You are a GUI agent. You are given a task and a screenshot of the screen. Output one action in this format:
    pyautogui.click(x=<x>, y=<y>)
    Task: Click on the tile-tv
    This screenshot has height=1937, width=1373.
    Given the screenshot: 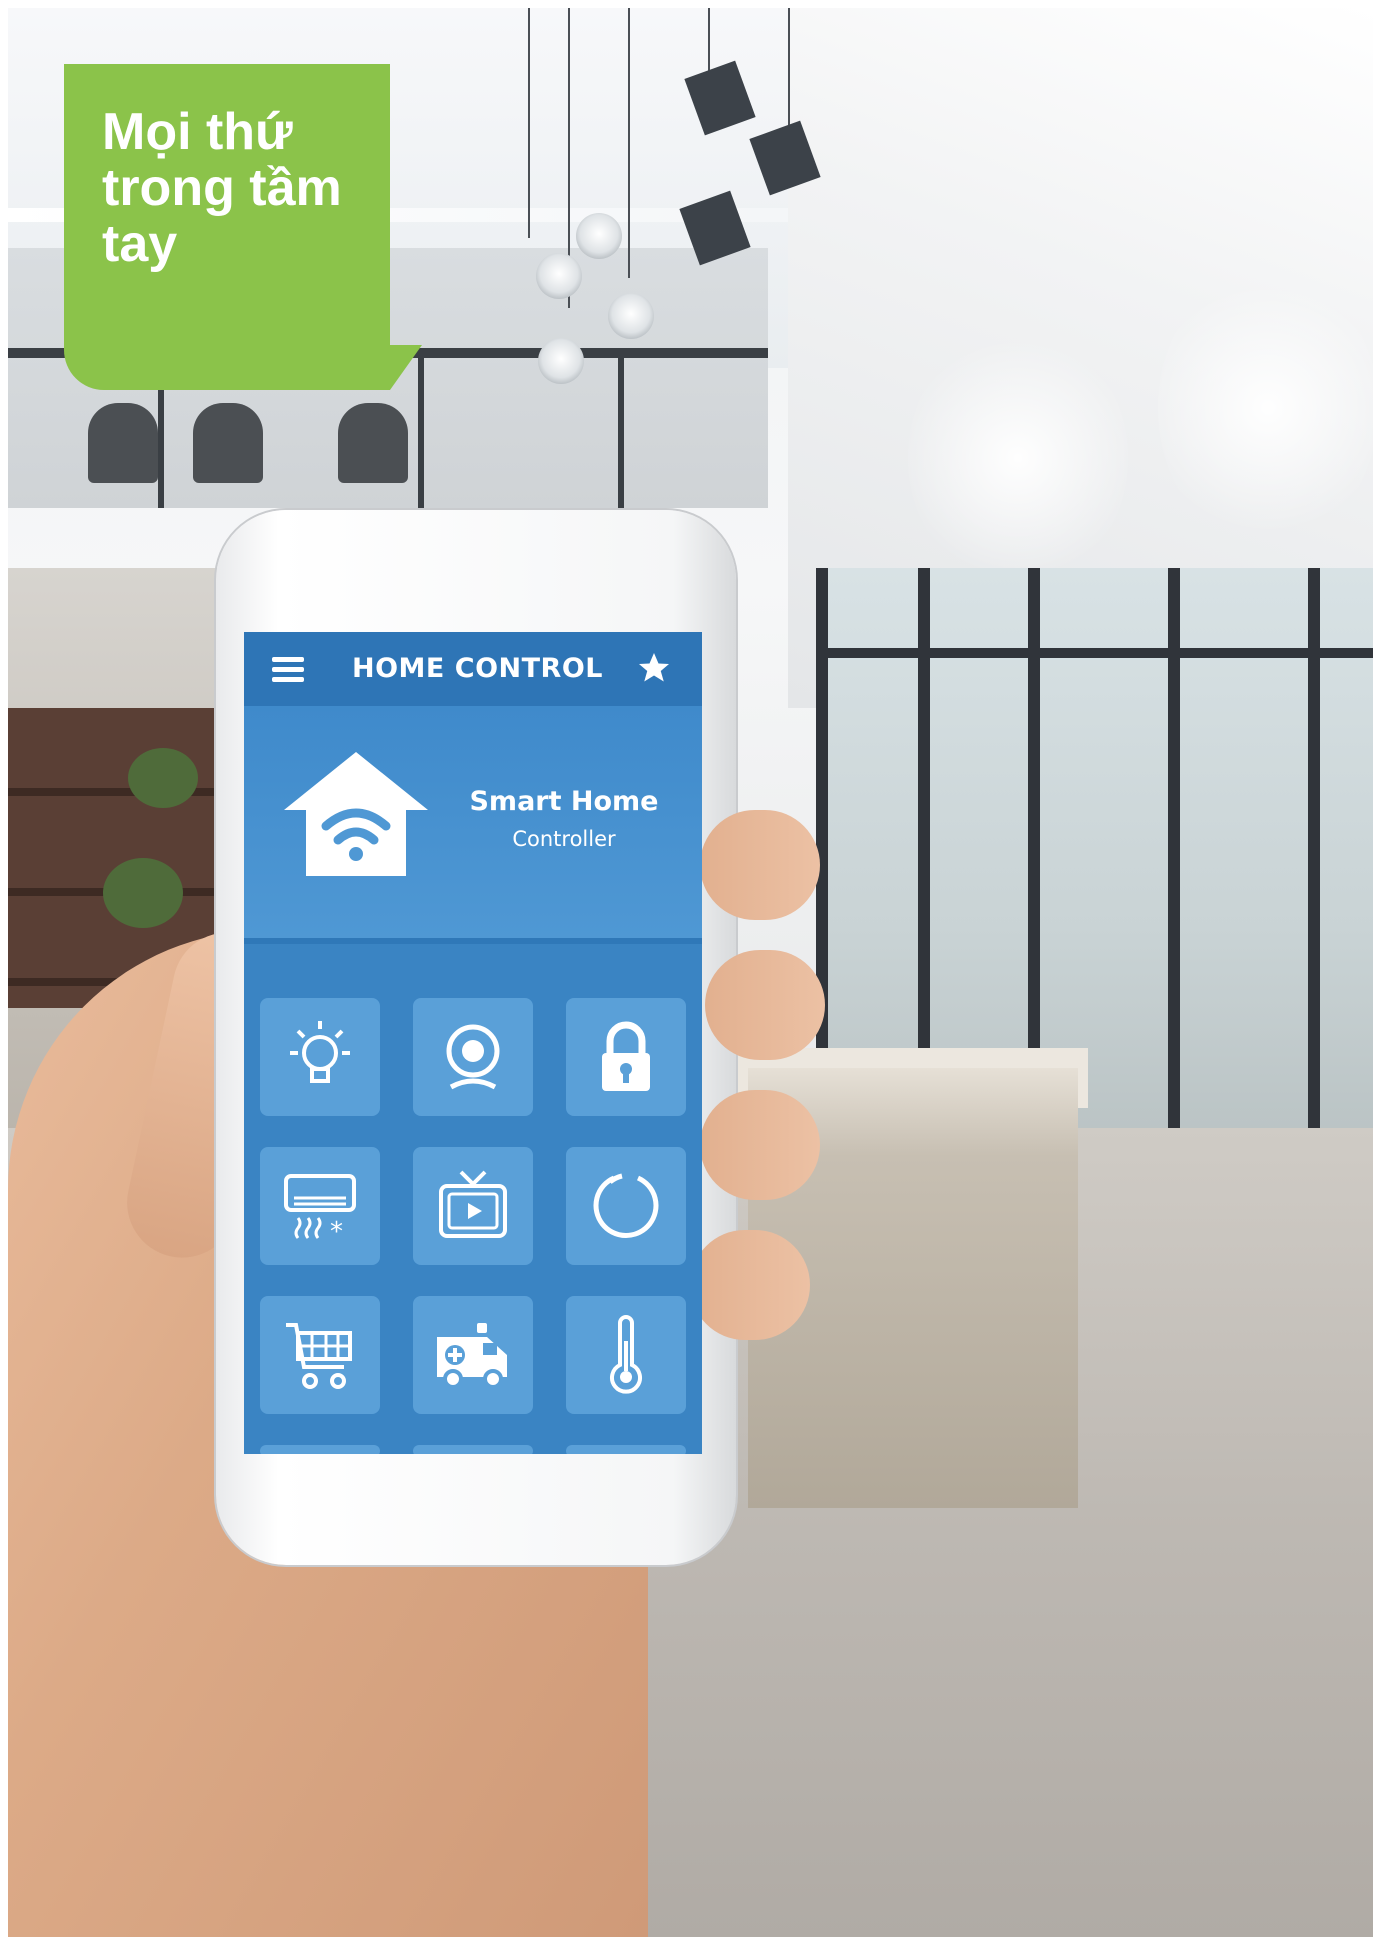 What is the action you would take?
    pyautogui.click(x=473, y=1206)
    